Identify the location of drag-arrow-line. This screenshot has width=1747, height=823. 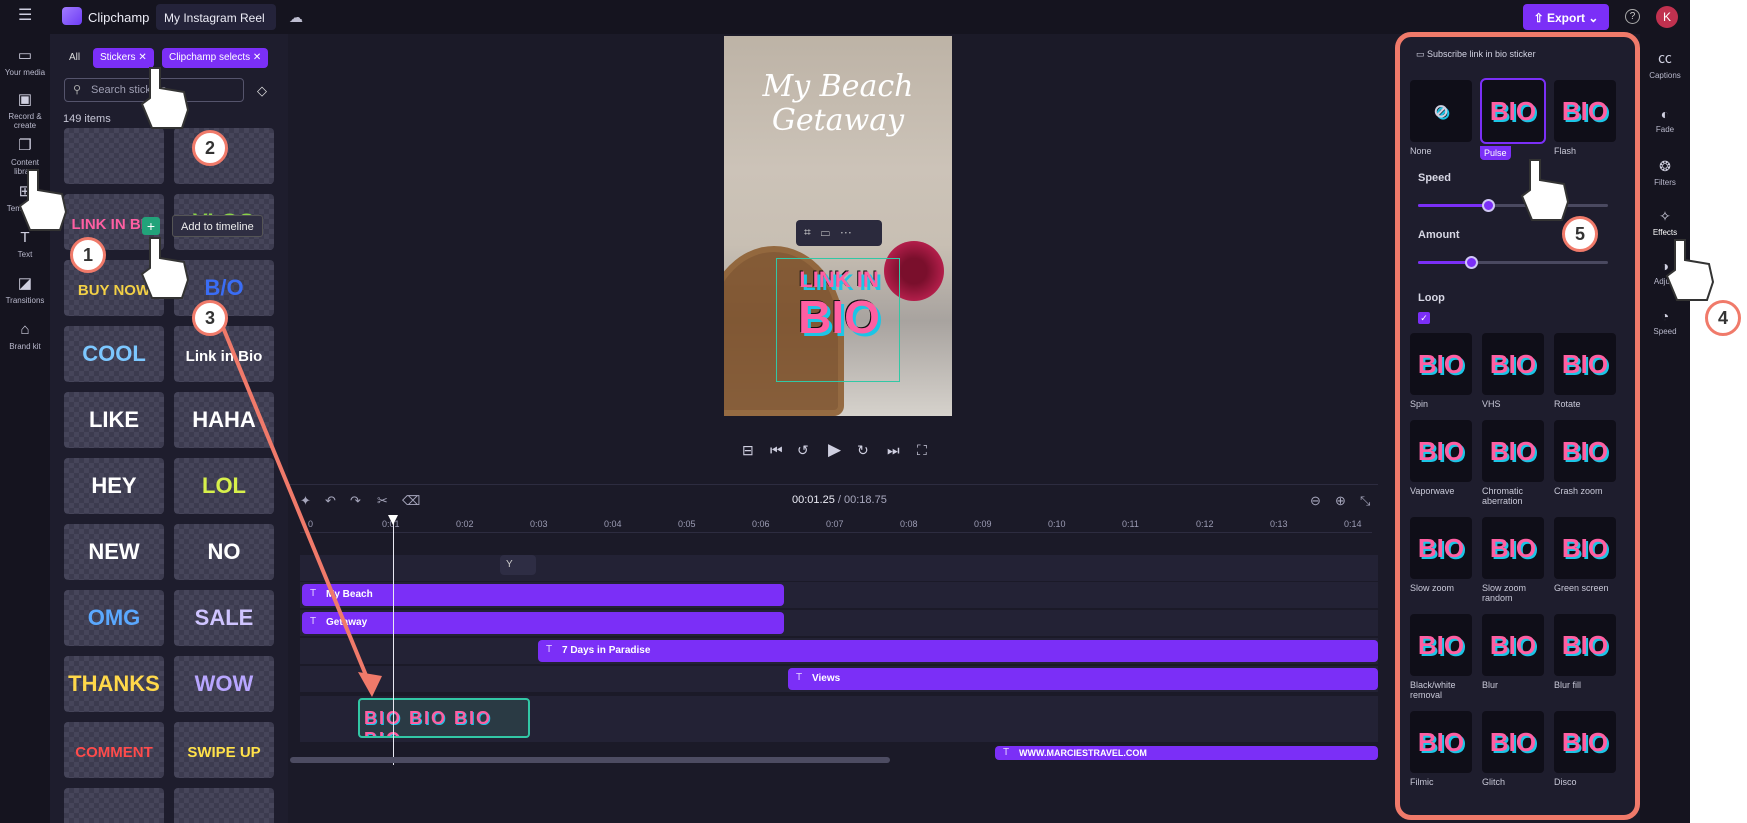
(297, 507).